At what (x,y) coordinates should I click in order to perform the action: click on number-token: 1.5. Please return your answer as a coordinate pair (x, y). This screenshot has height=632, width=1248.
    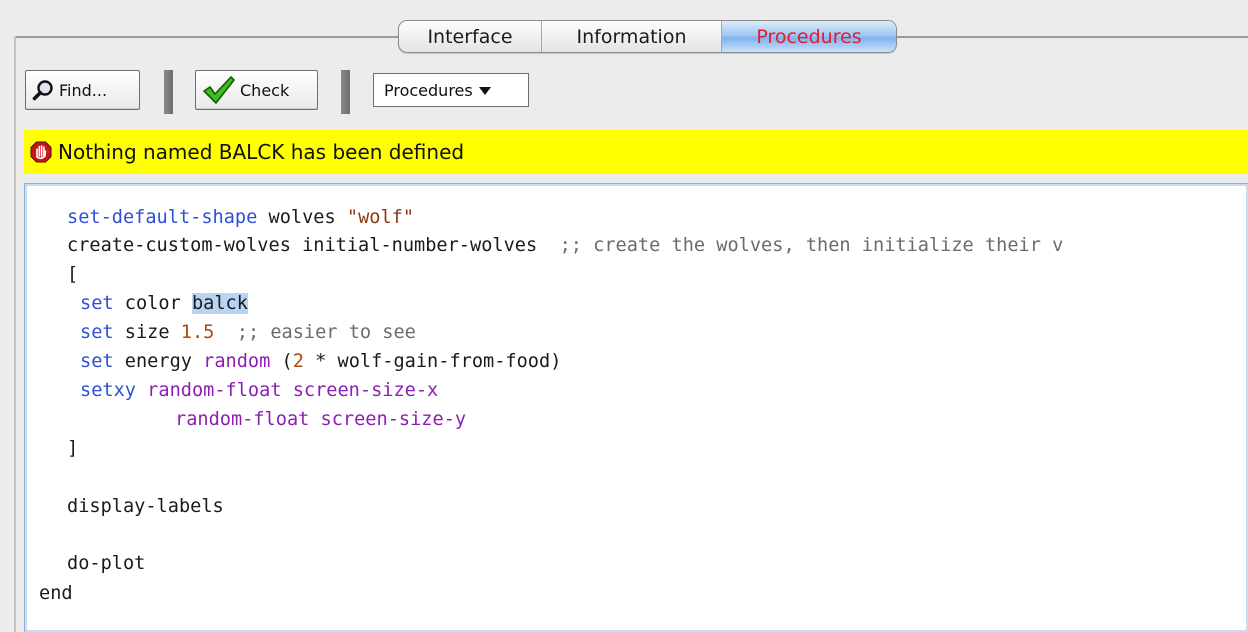
    Looking at the image, I should click on (197, 332).